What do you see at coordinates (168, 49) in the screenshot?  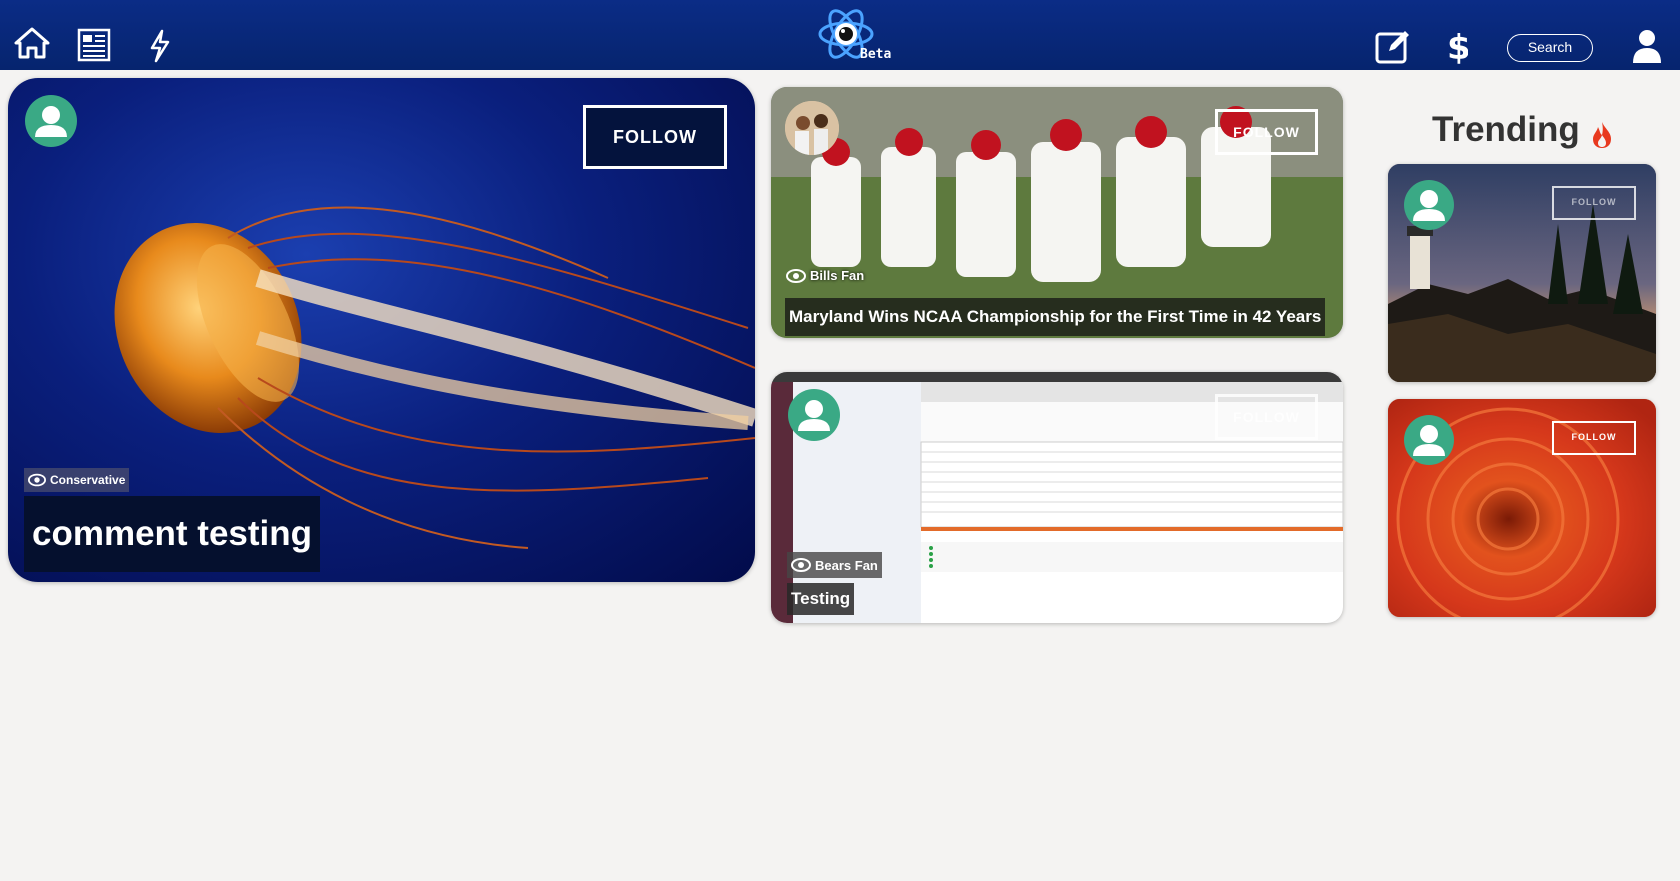 I see `lightning-icon` at bounding box center [168, 49].